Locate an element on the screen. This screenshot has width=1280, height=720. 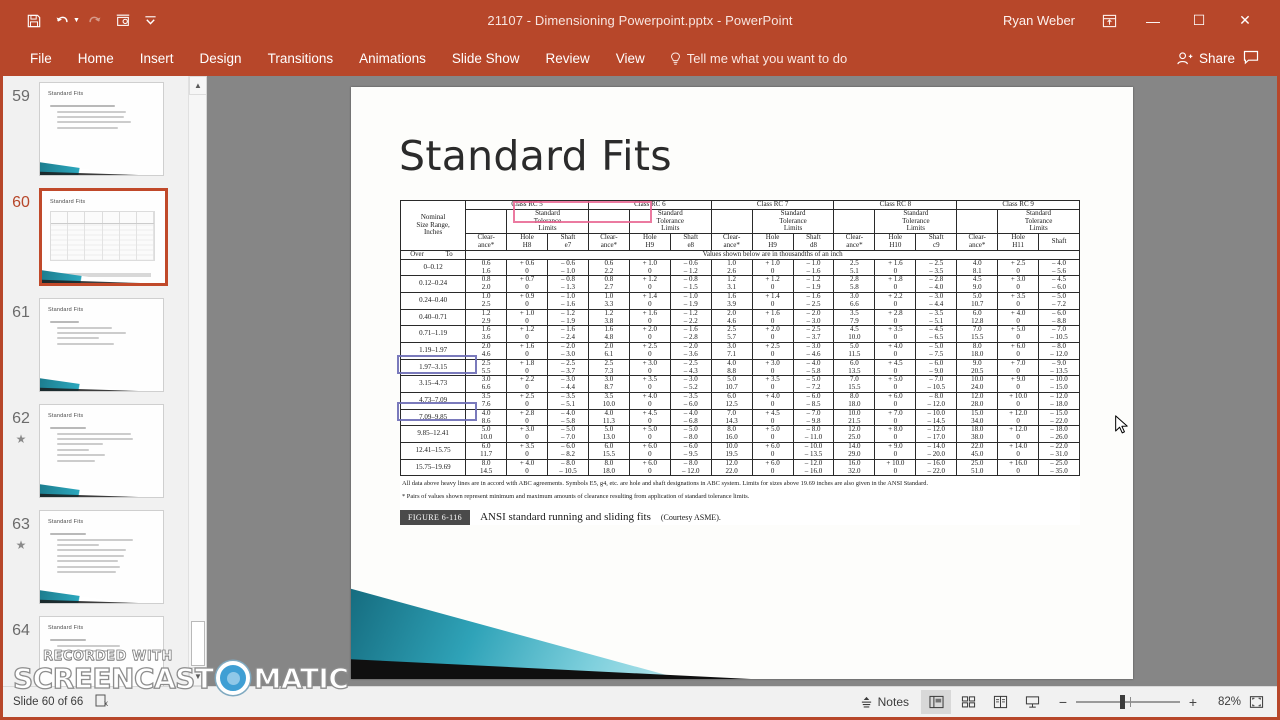
rc9-hole-cell: + 6.0 0 is located at coordinates (1018, 351).